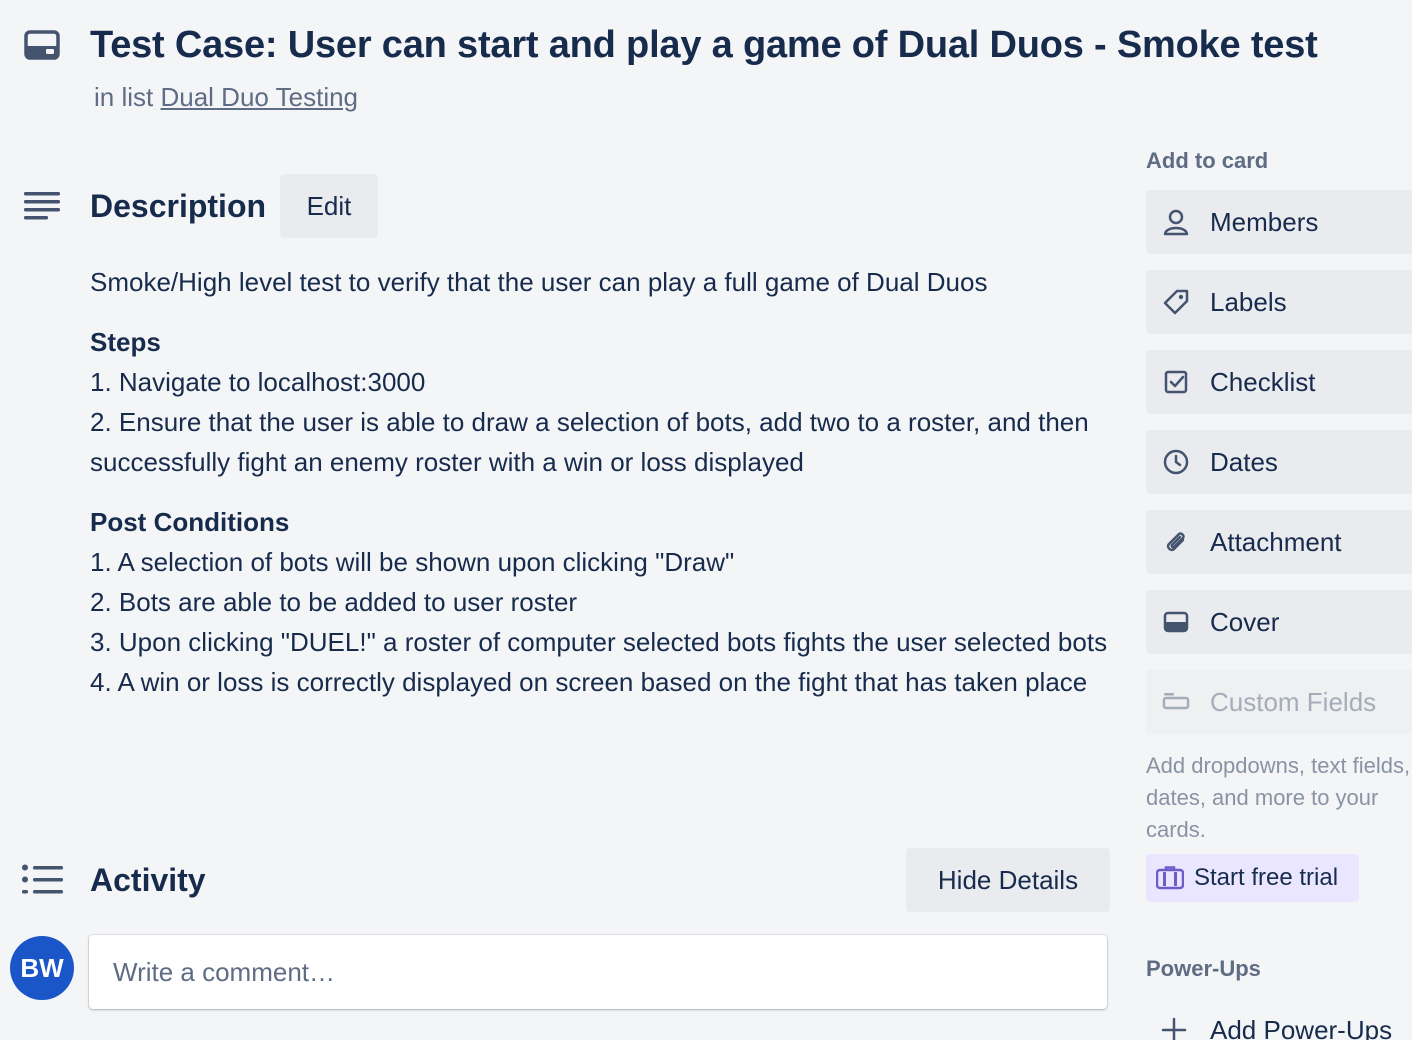 The width and height of the screenshot is (1412, 1040). I want to click on dates-button: Dates, so click(1279, 462).